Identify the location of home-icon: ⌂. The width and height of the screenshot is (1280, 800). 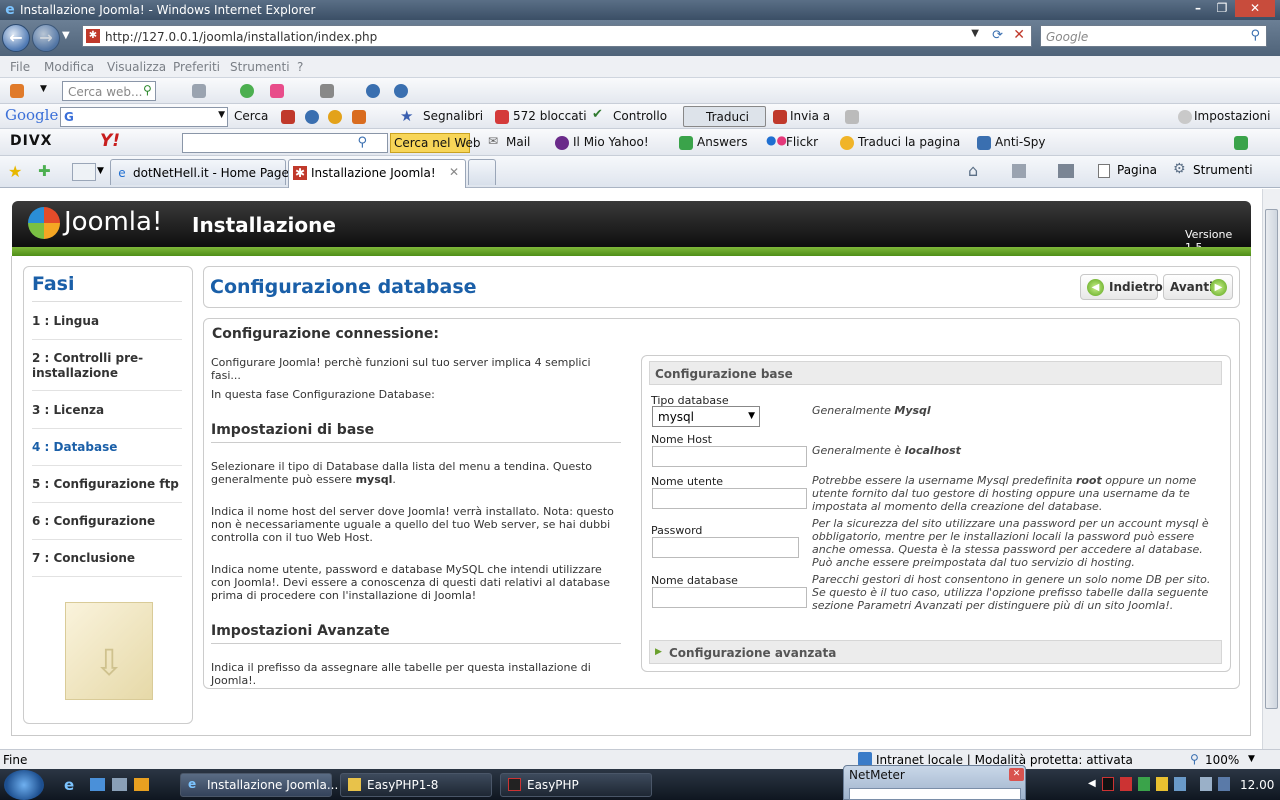
(973, 170).